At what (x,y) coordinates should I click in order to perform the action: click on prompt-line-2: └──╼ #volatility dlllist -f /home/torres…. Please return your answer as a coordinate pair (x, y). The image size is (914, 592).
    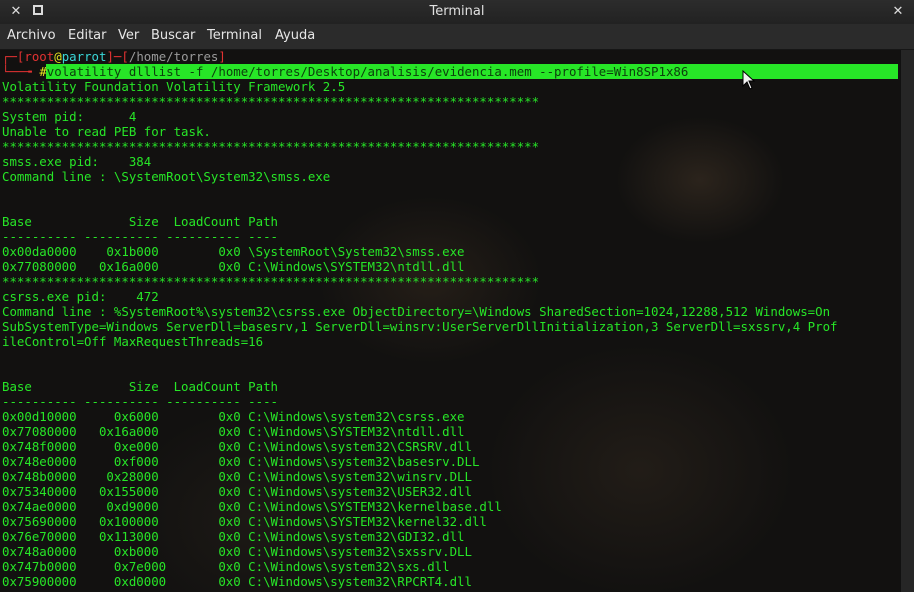
    Looking at the image, I should click on (345, 71).